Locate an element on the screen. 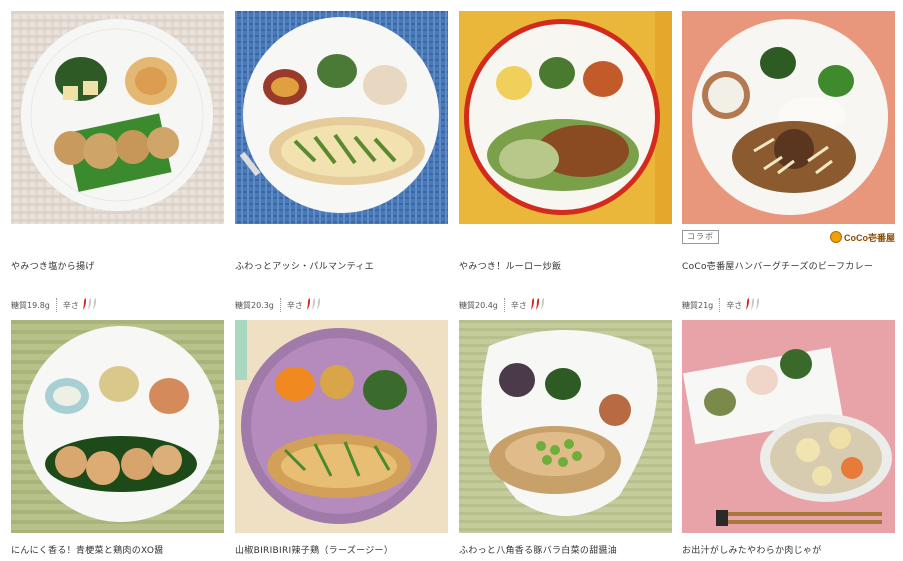 This screenshot has width=903, height=561. product-title: 山椒BIRIBIRI辣子鶏（ラーズージー） is located at coordinates (341, 551).